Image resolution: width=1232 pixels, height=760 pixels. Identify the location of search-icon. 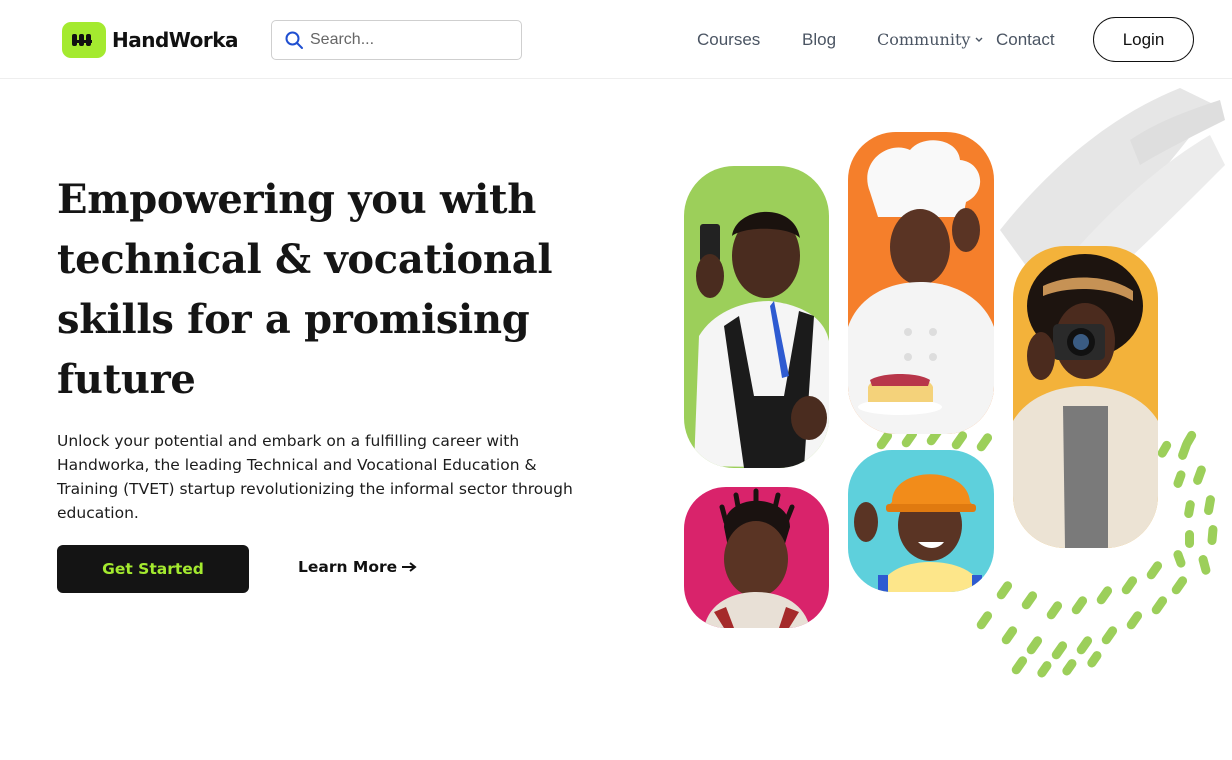
(294, 40).